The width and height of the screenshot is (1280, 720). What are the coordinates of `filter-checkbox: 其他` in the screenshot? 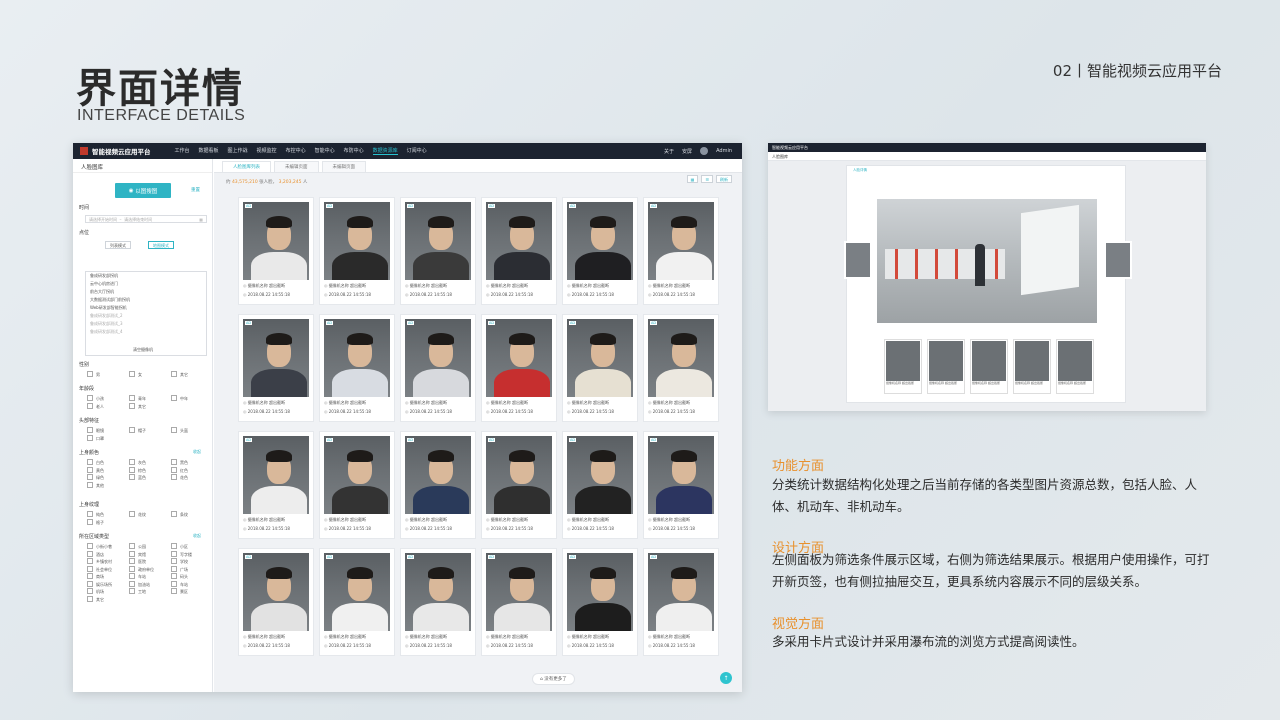 It's located at (95, 485).